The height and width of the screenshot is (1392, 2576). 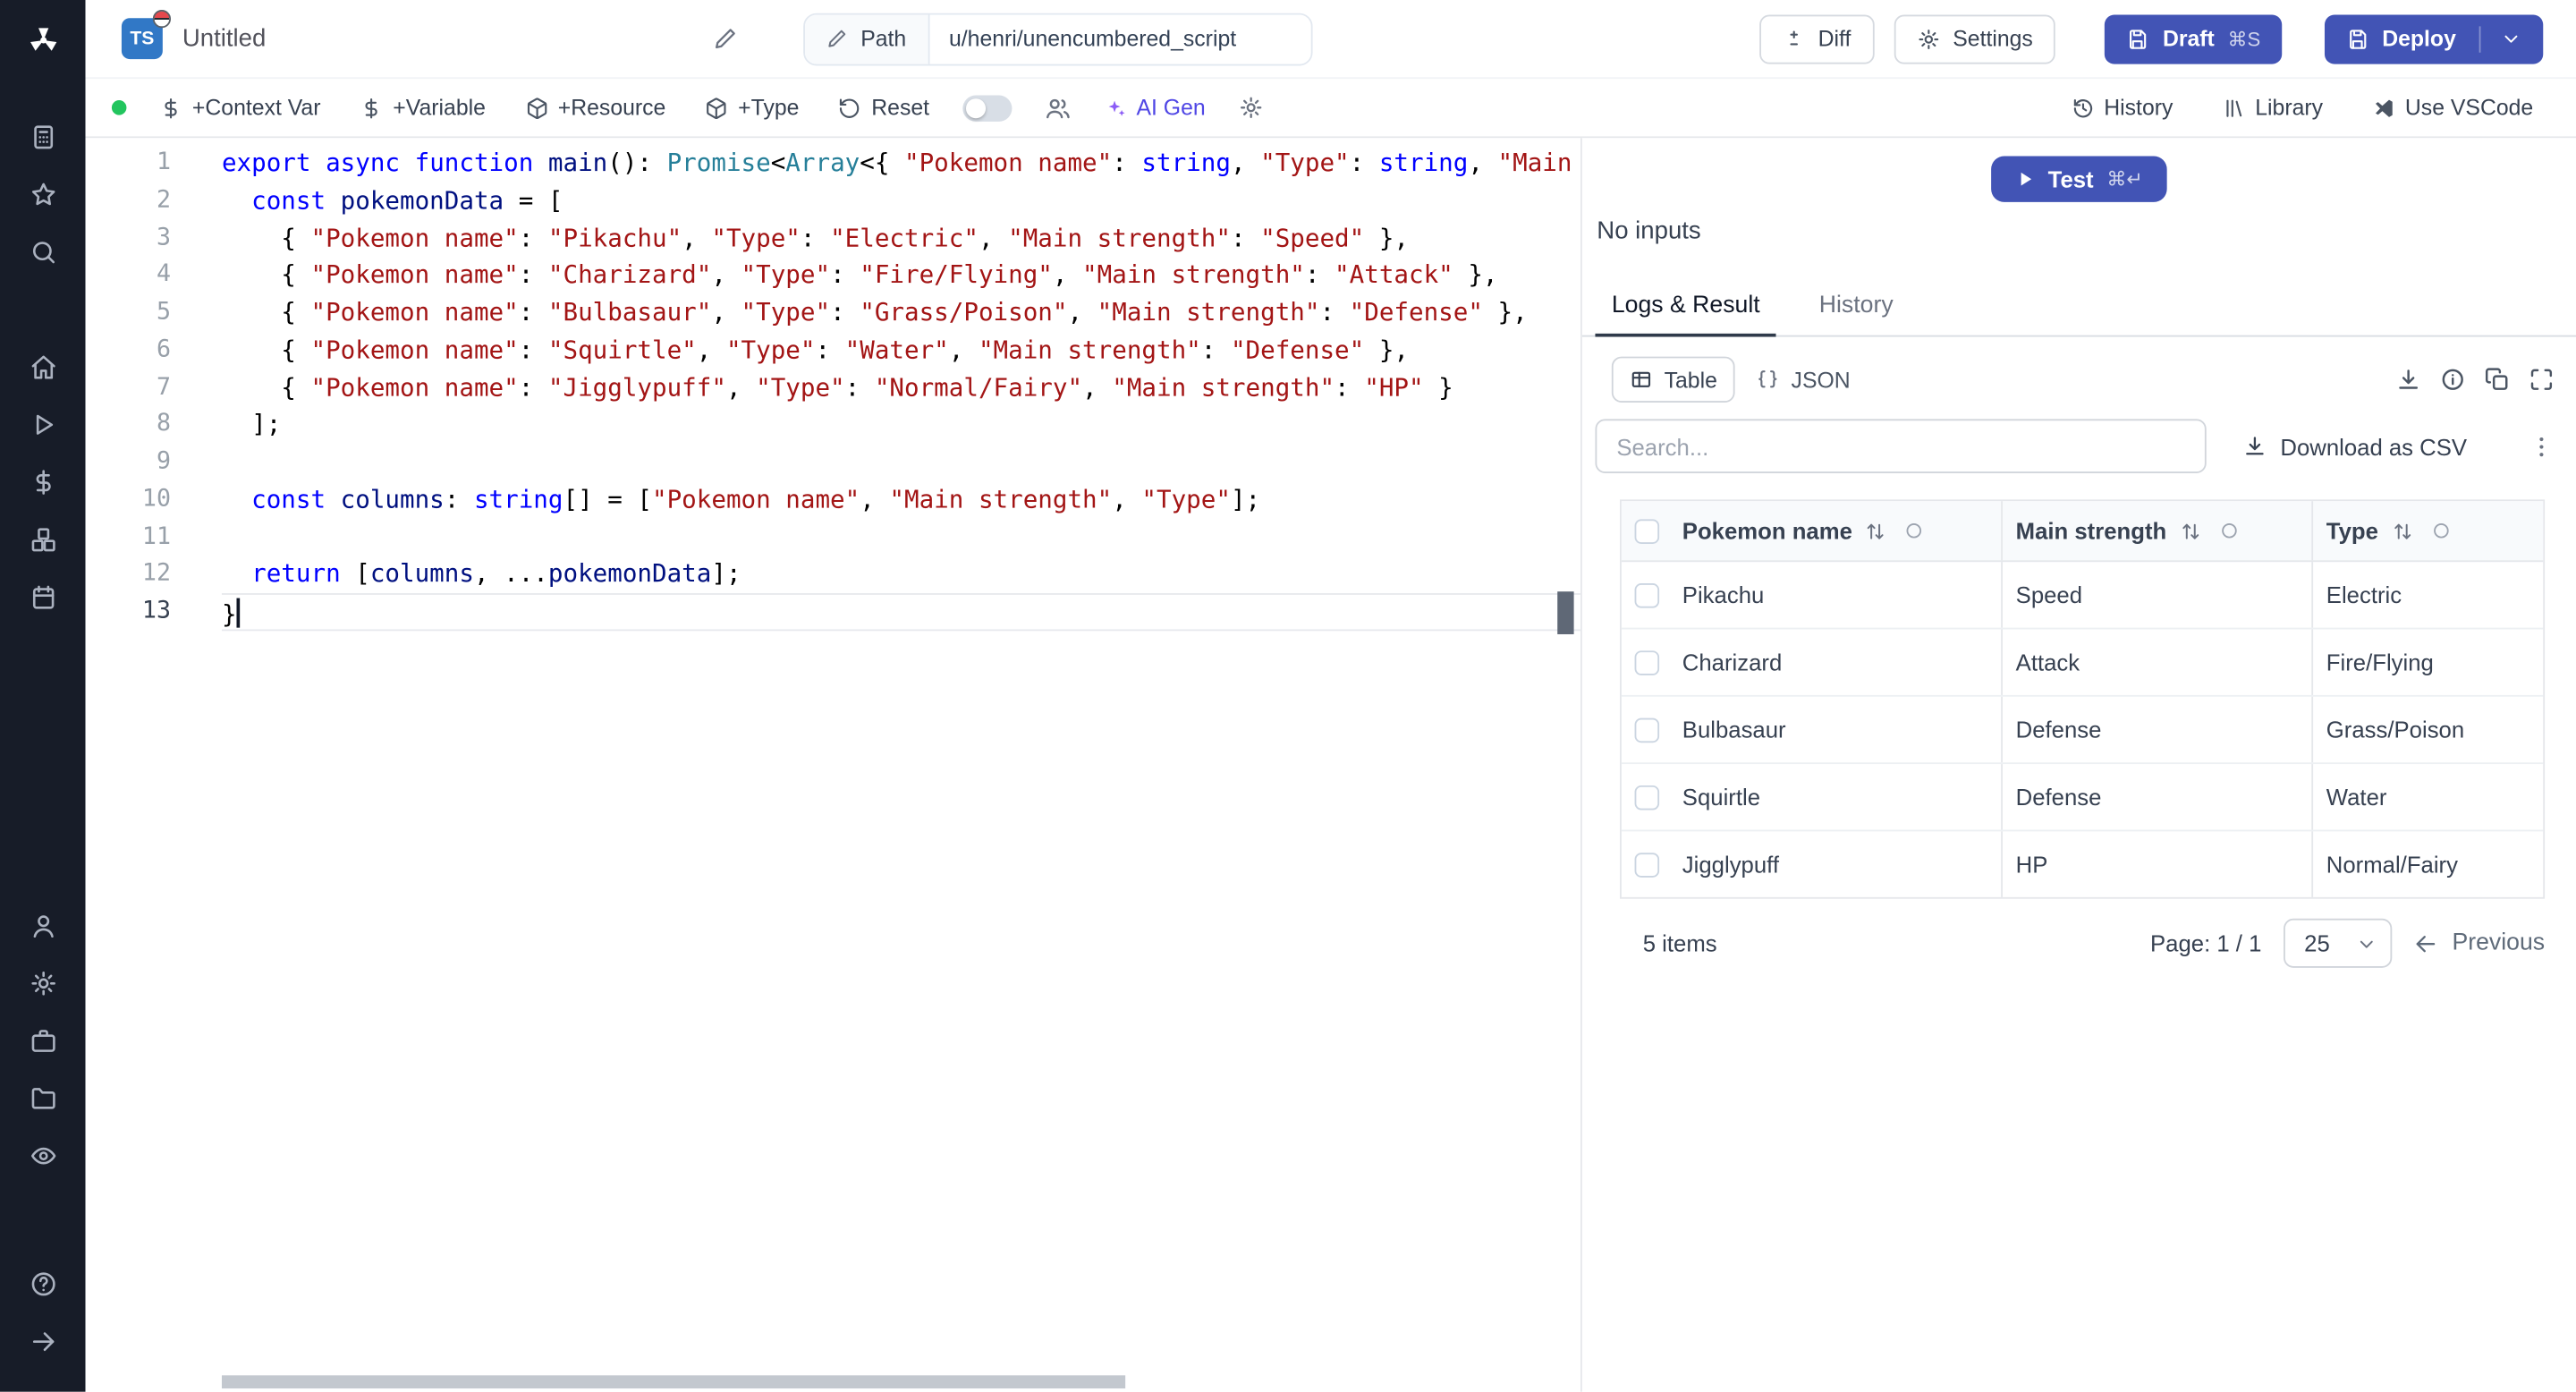 What do you see at coordinates (239, 108) in the screenshot?
I see `toolbar-context-var-button: +Context Var` at bounding box center [239, 108].